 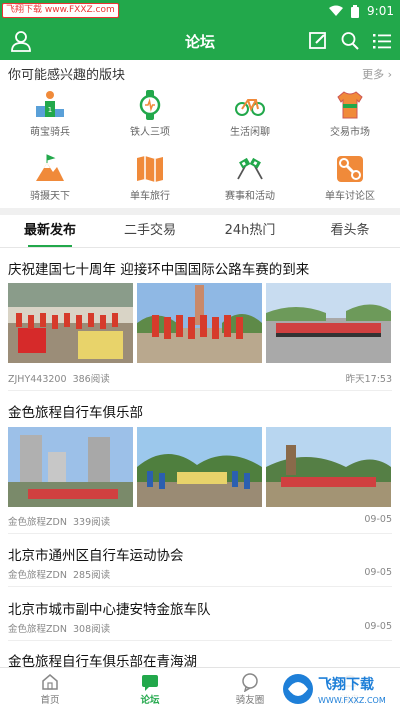 What do you see at coordinates (150, 196) in the screenshot?
I see `category-label: 单车旅行` at bounding box center [150, 196].